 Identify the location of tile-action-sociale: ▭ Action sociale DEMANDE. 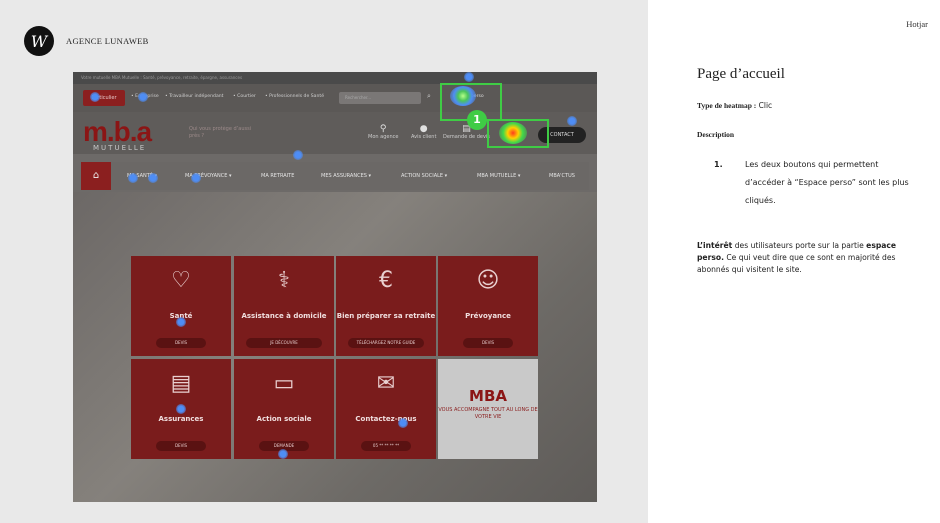
(284, 409).